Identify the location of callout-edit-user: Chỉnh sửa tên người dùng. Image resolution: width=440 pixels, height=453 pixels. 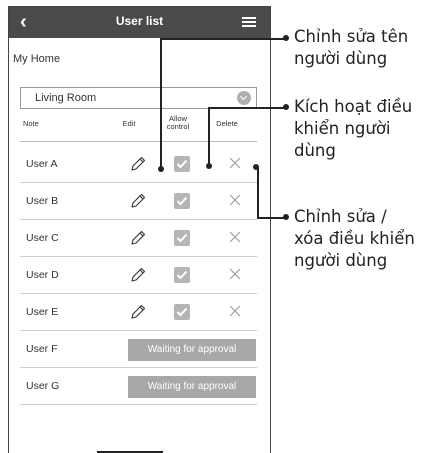
(351, 47).